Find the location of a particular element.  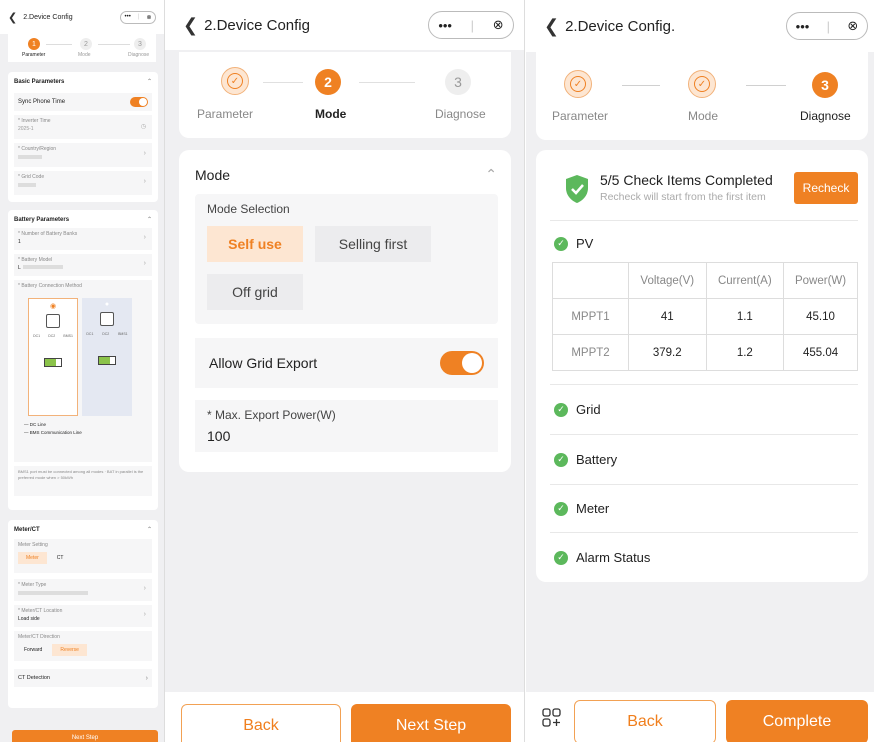

step-3-active: 3 is located at coordinates (825, 85).